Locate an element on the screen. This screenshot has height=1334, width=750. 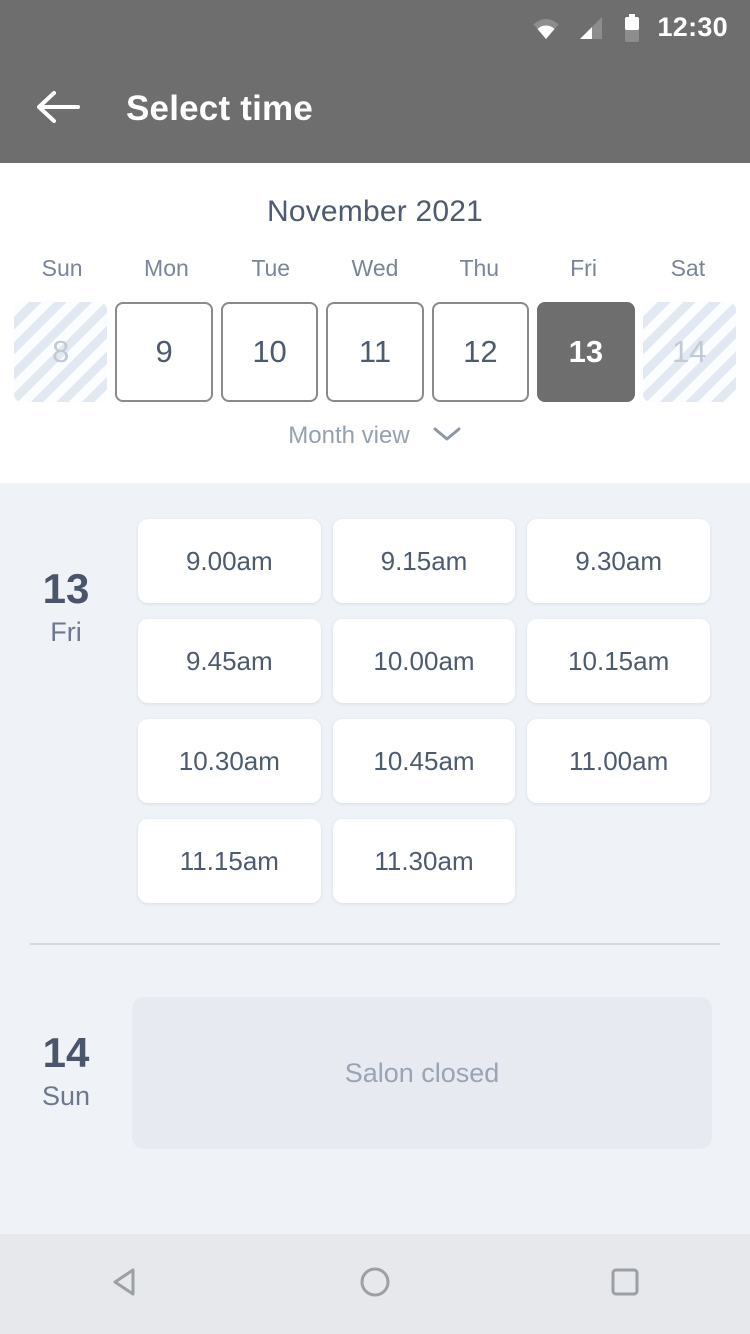
day-header: Sun is located at coordinates (62, 268).